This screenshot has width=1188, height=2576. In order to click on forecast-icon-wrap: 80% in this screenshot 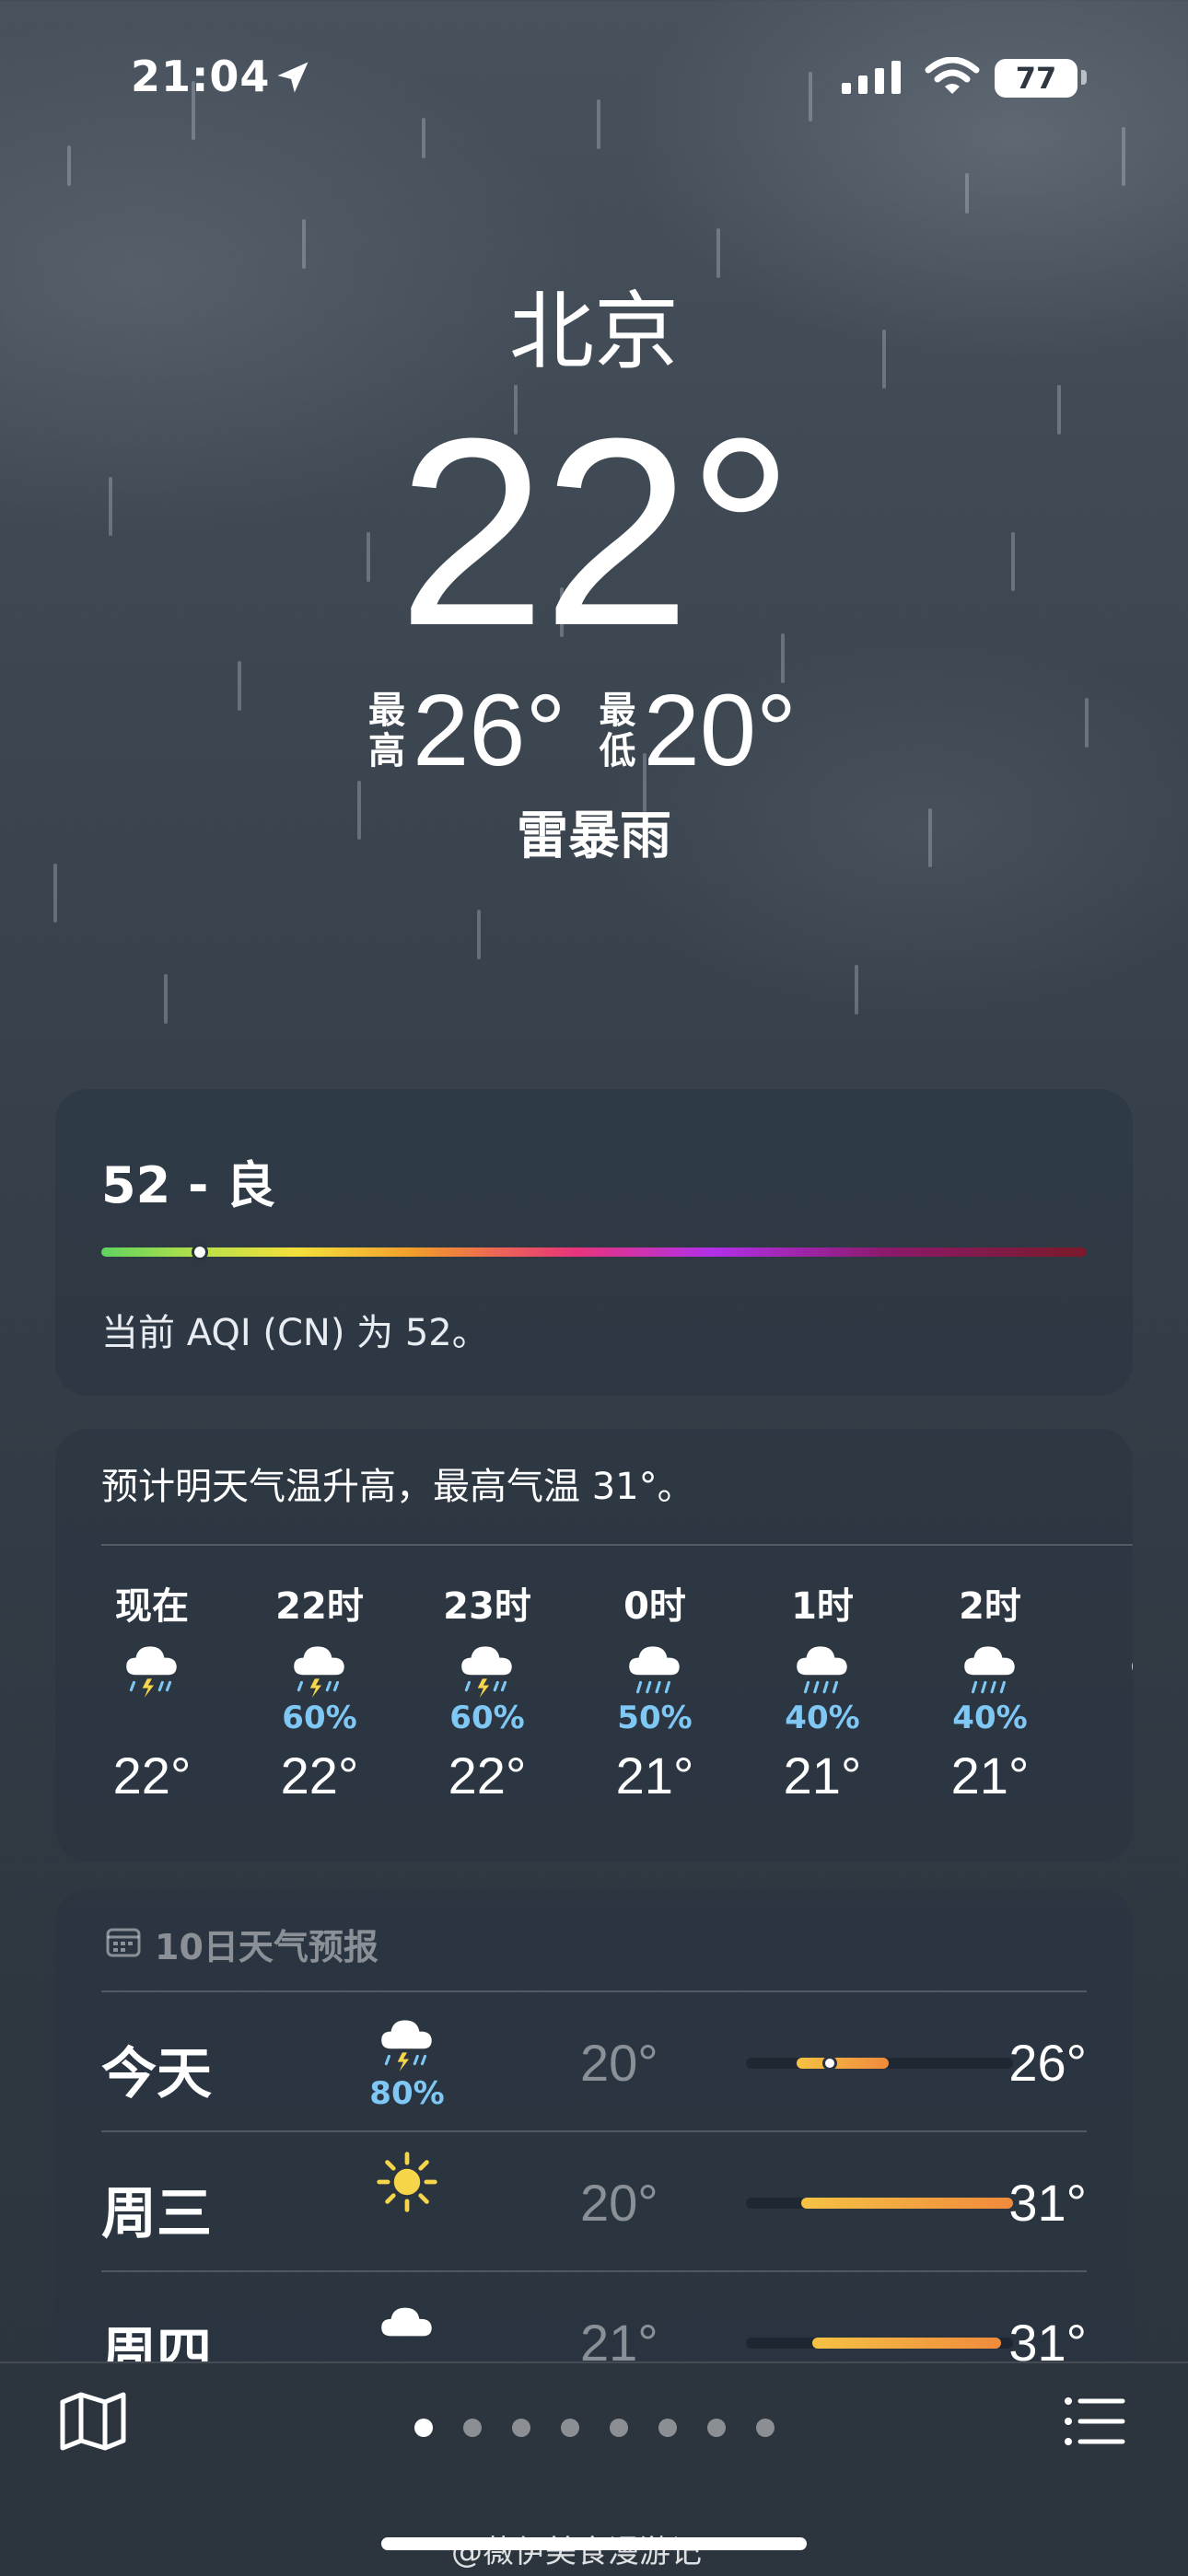, I will do `click(407, 2060)`.